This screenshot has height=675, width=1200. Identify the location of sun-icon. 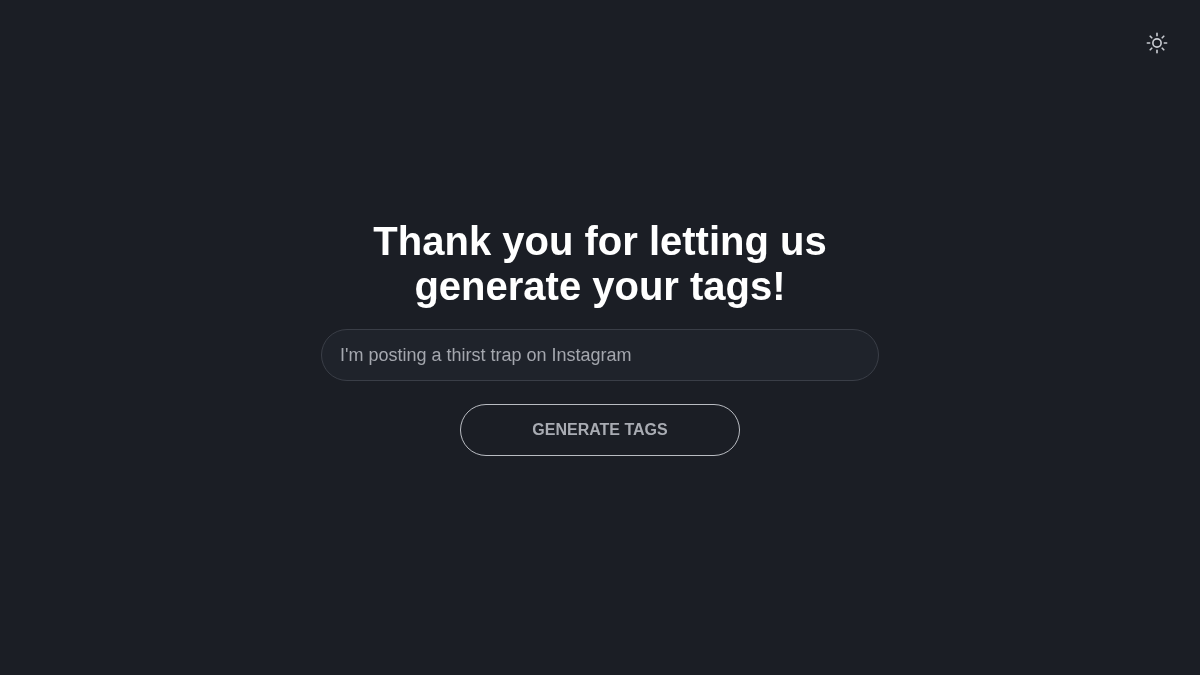
(1157, 43).